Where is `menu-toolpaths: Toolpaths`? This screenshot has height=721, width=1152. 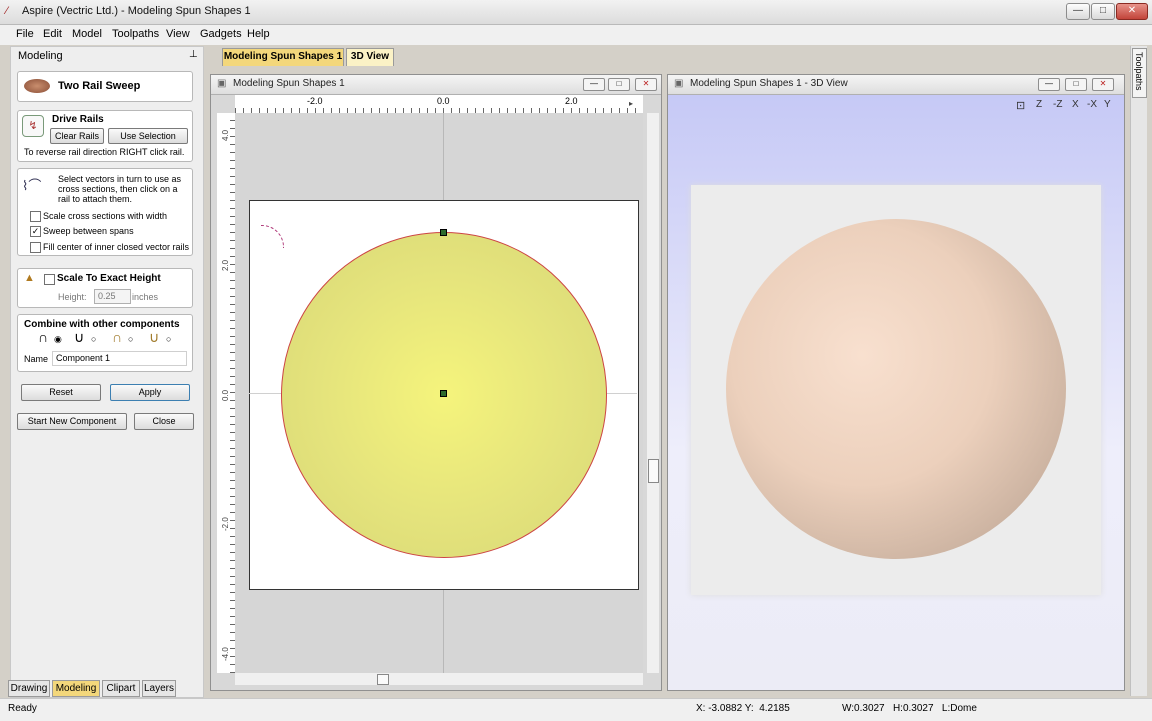
menu-toolpaths: Toolpaths is located at coordinates (135, 34).